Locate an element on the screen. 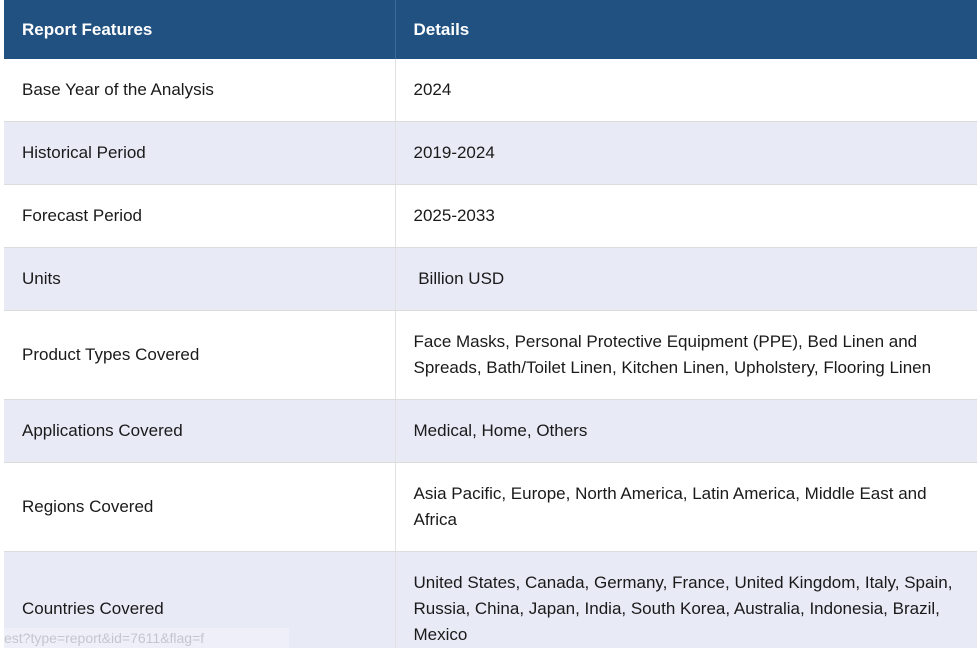 The width and height of the screenshot is (977, 648). row-feature-value: 2024 is located at coordinates (686, 90).